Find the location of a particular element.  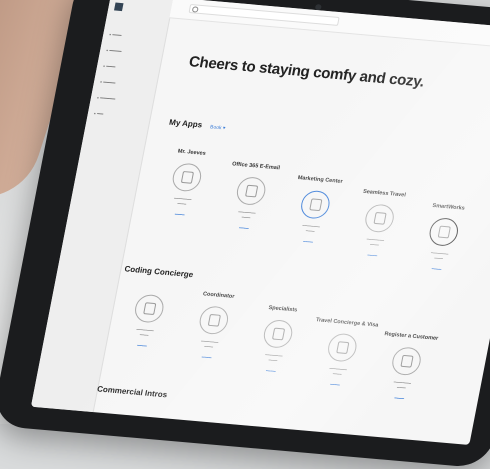

section-title-coding: Coding Concierge is located at coordinates (159, 272).